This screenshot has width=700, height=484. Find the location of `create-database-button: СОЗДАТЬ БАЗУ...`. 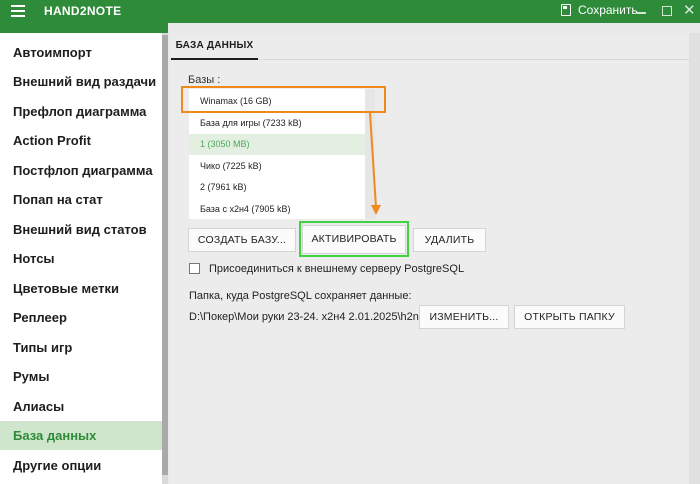

create-database-button: СОЗДАТЬ БАЗУ... is located at coordinates (242, 240).